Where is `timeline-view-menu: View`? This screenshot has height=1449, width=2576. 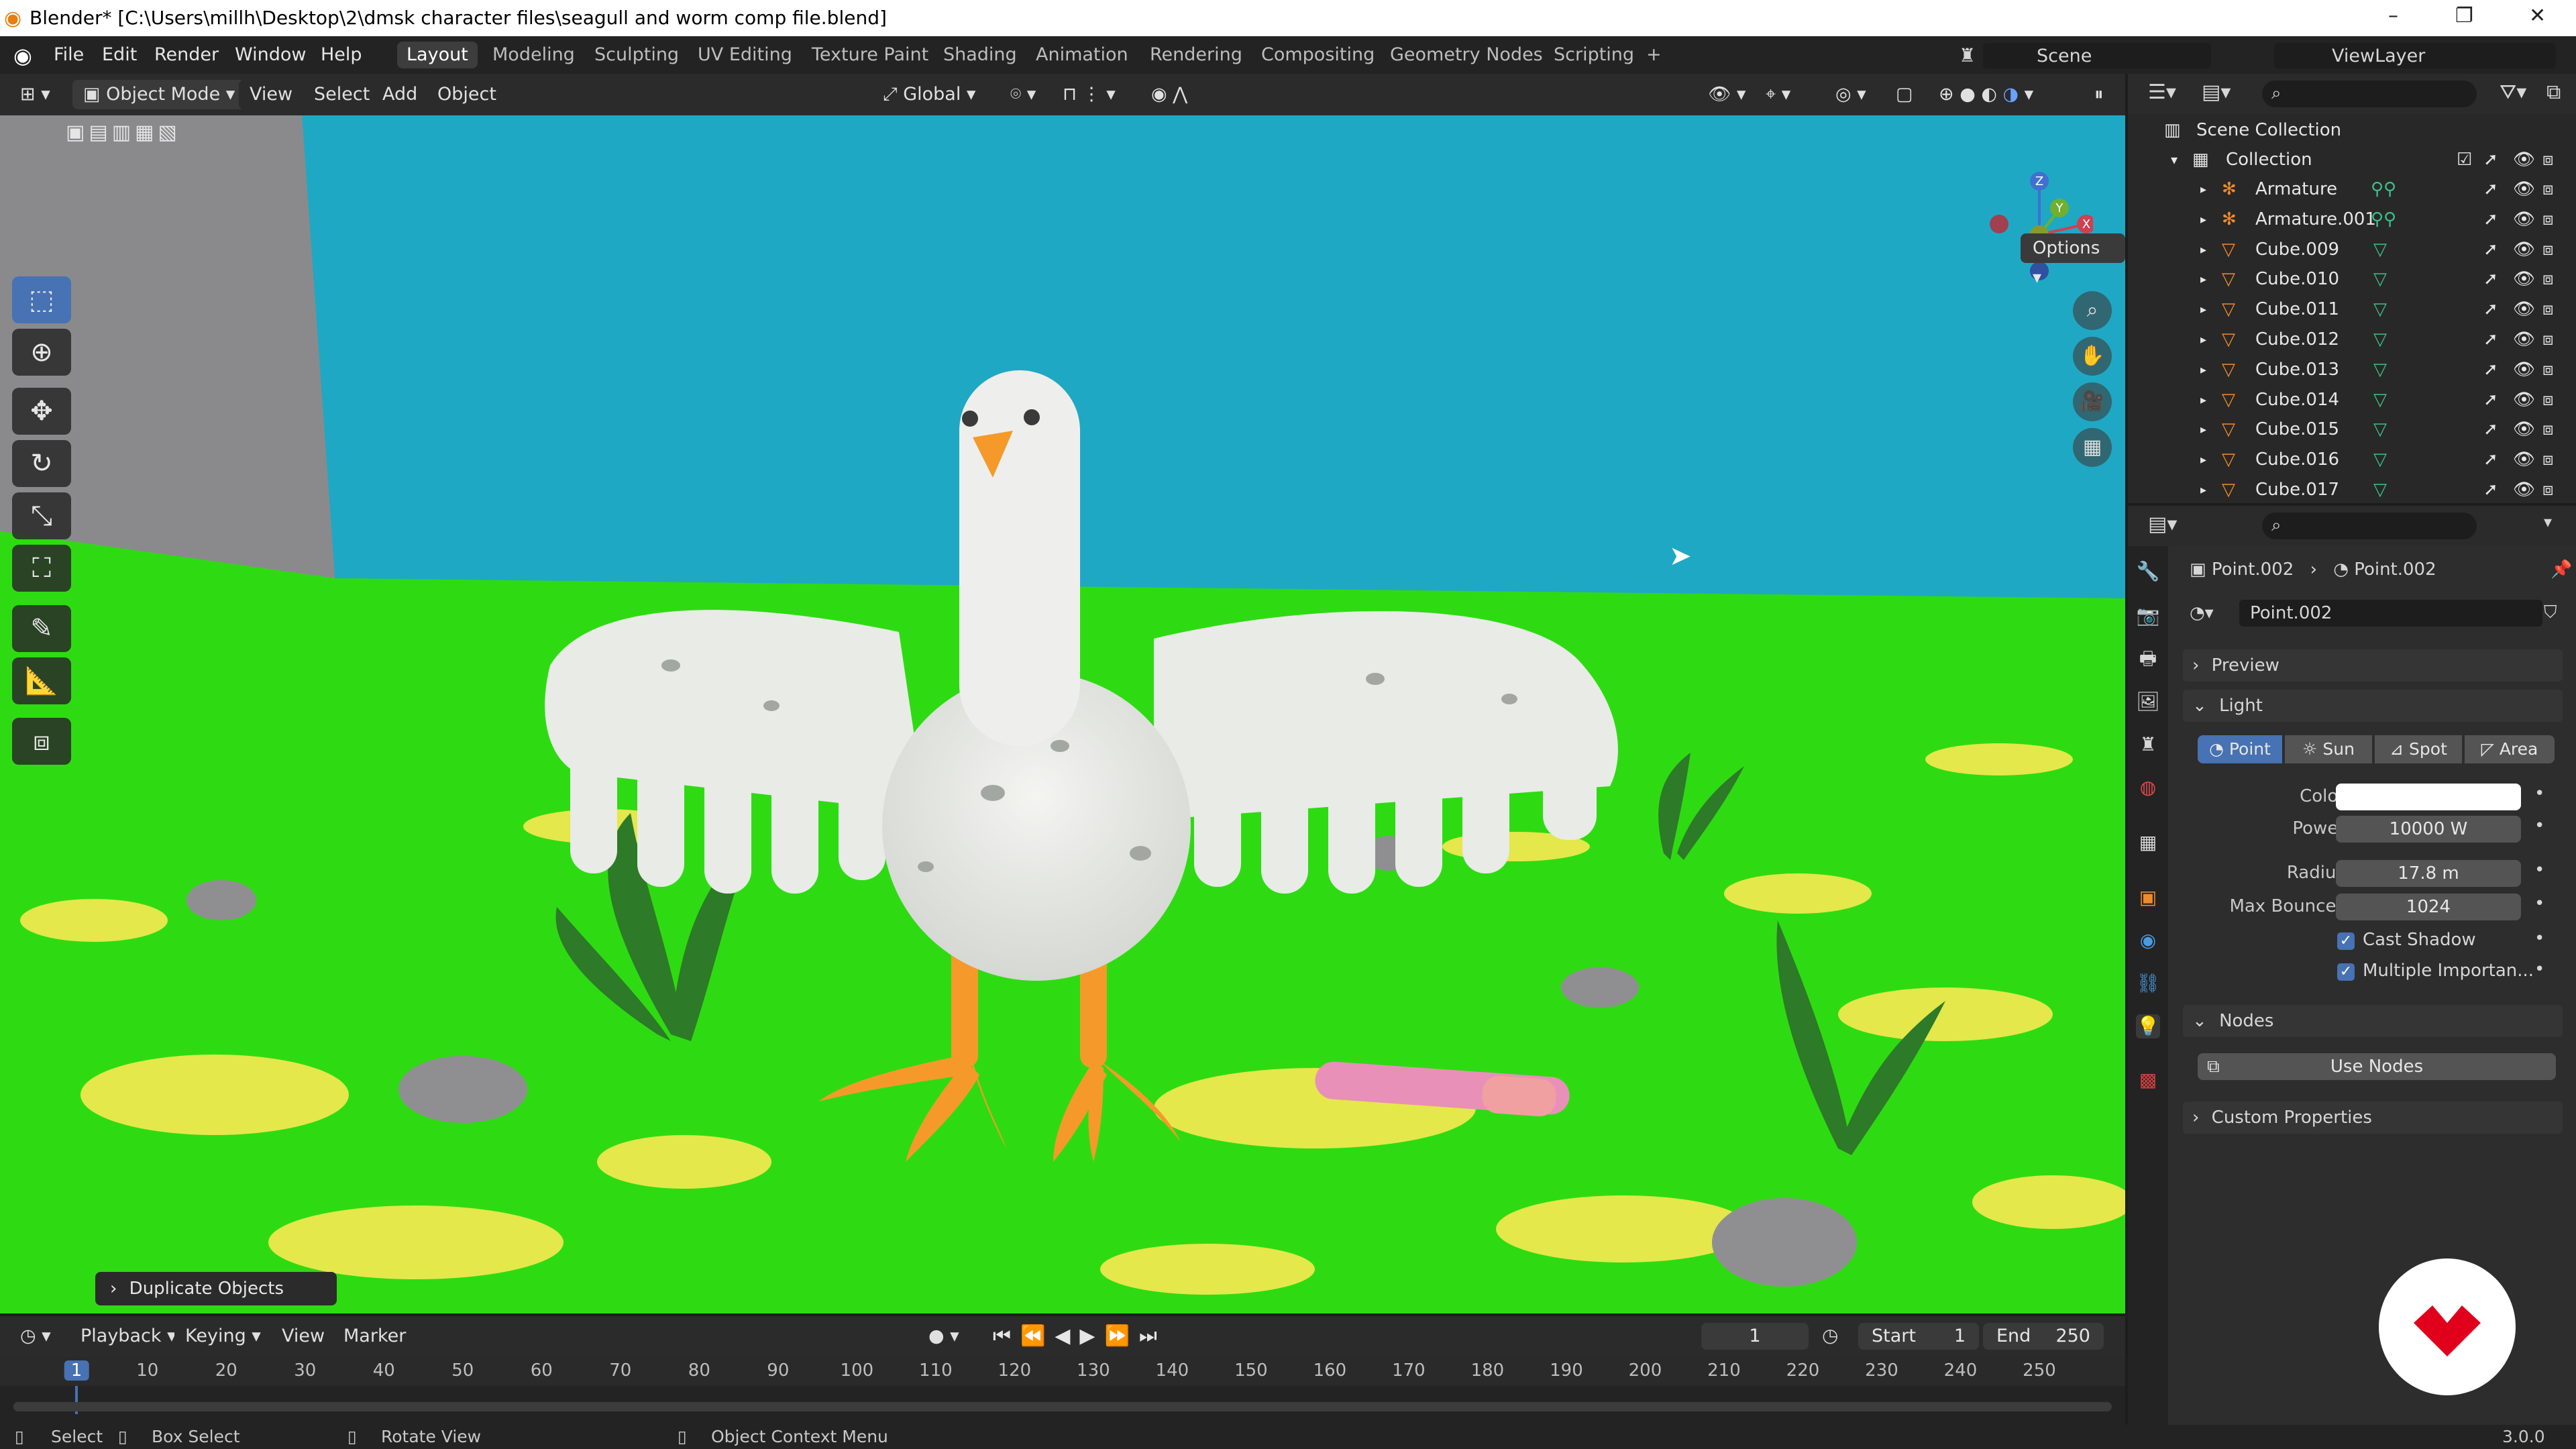 timeline-view-menu: View is located at coordinates (303, 1336).